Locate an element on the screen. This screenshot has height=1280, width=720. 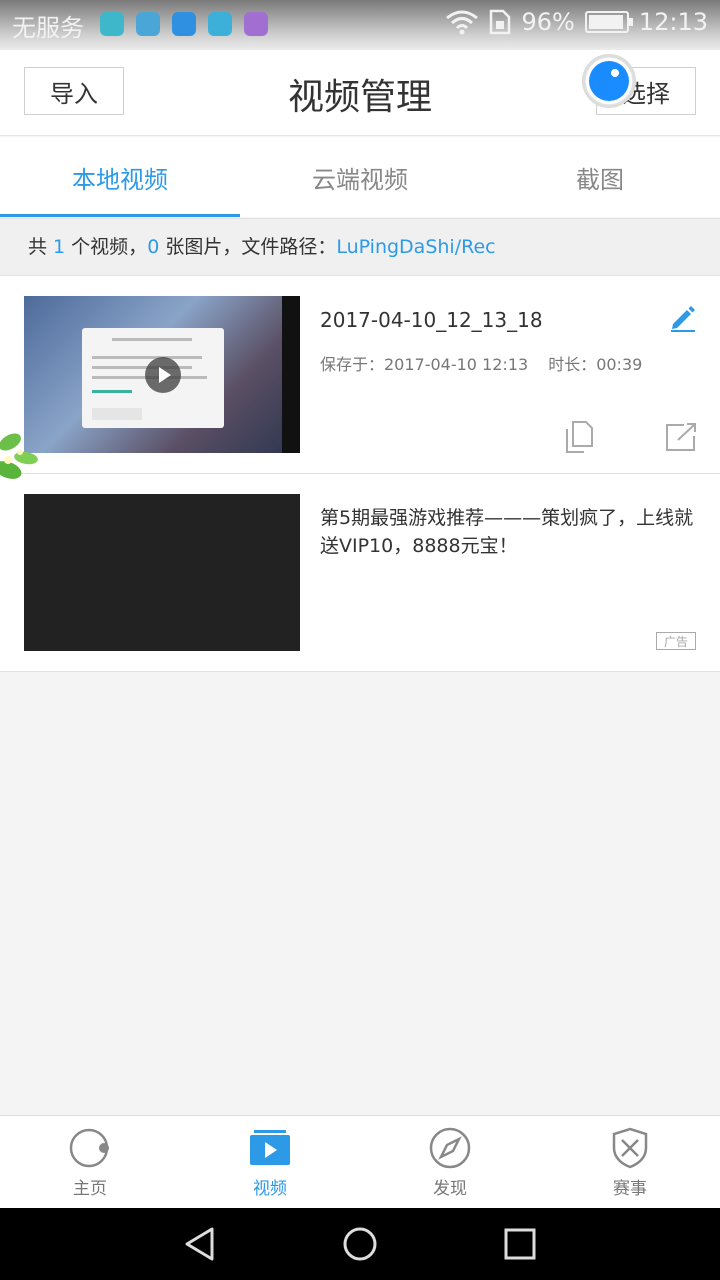
nav-home-label: 主页 is located at coordinates (90, 1189).